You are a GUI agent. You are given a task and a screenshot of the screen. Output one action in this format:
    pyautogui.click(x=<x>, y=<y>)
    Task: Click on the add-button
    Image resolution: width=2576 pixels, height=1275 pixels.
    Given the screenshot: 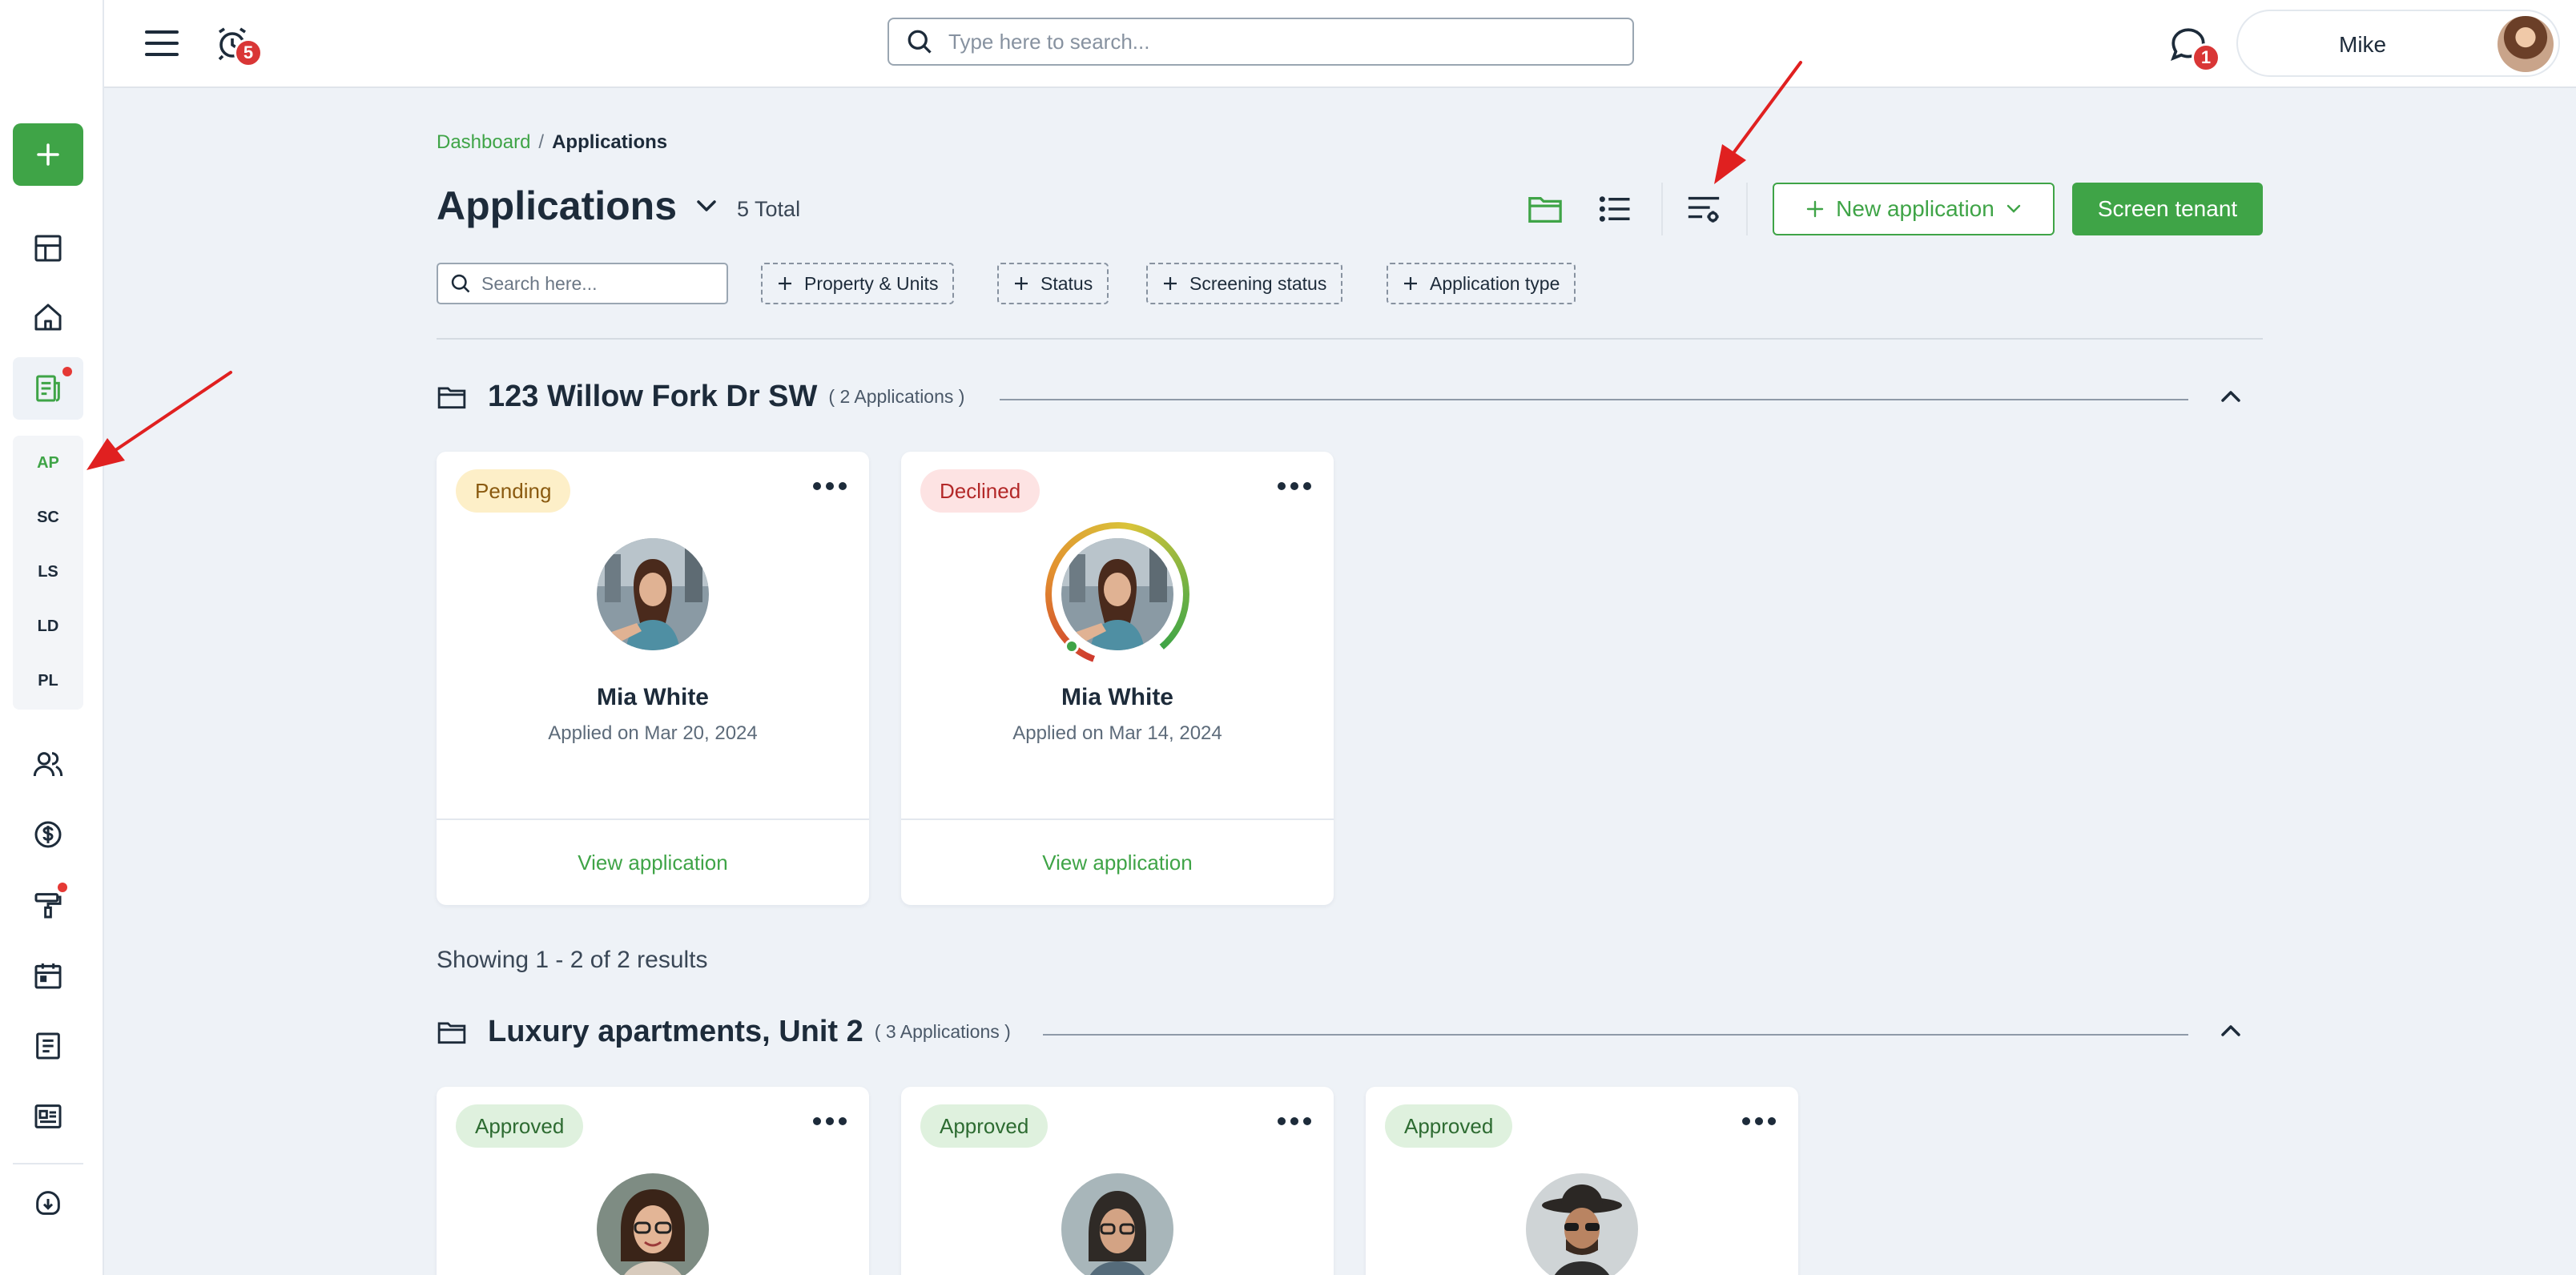 What is the action you would take?
    pyautogui.click(x=48, y=154)
    